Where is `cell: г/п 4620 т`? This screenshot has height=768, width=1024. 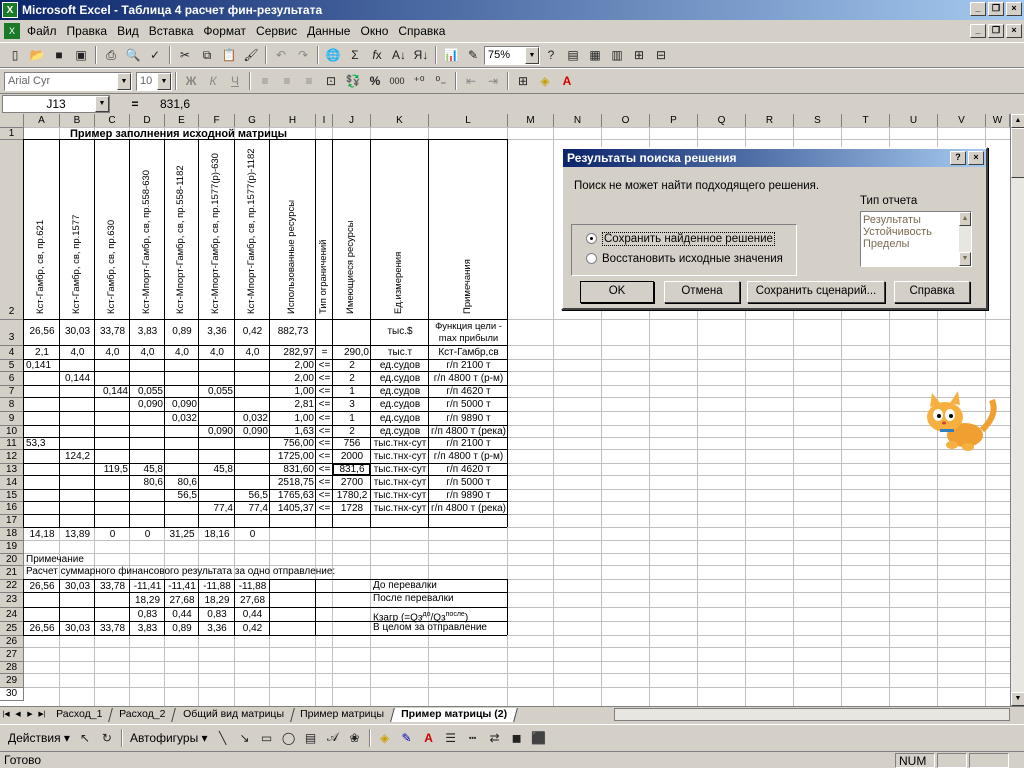 cell: г/п 4620 т is located at coordinates (468, 392).